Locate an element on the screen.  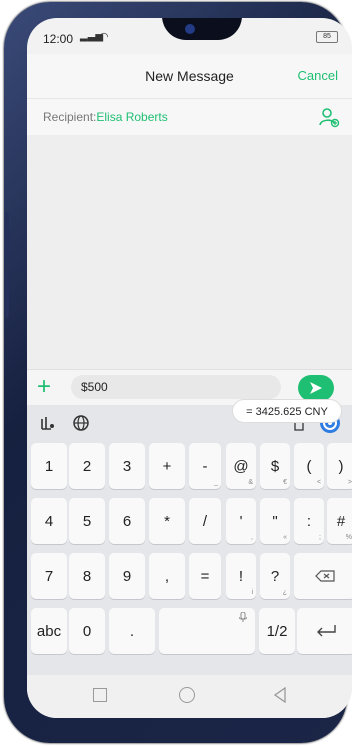
key-row3-5: ! i is located at coordinates (241, 576).